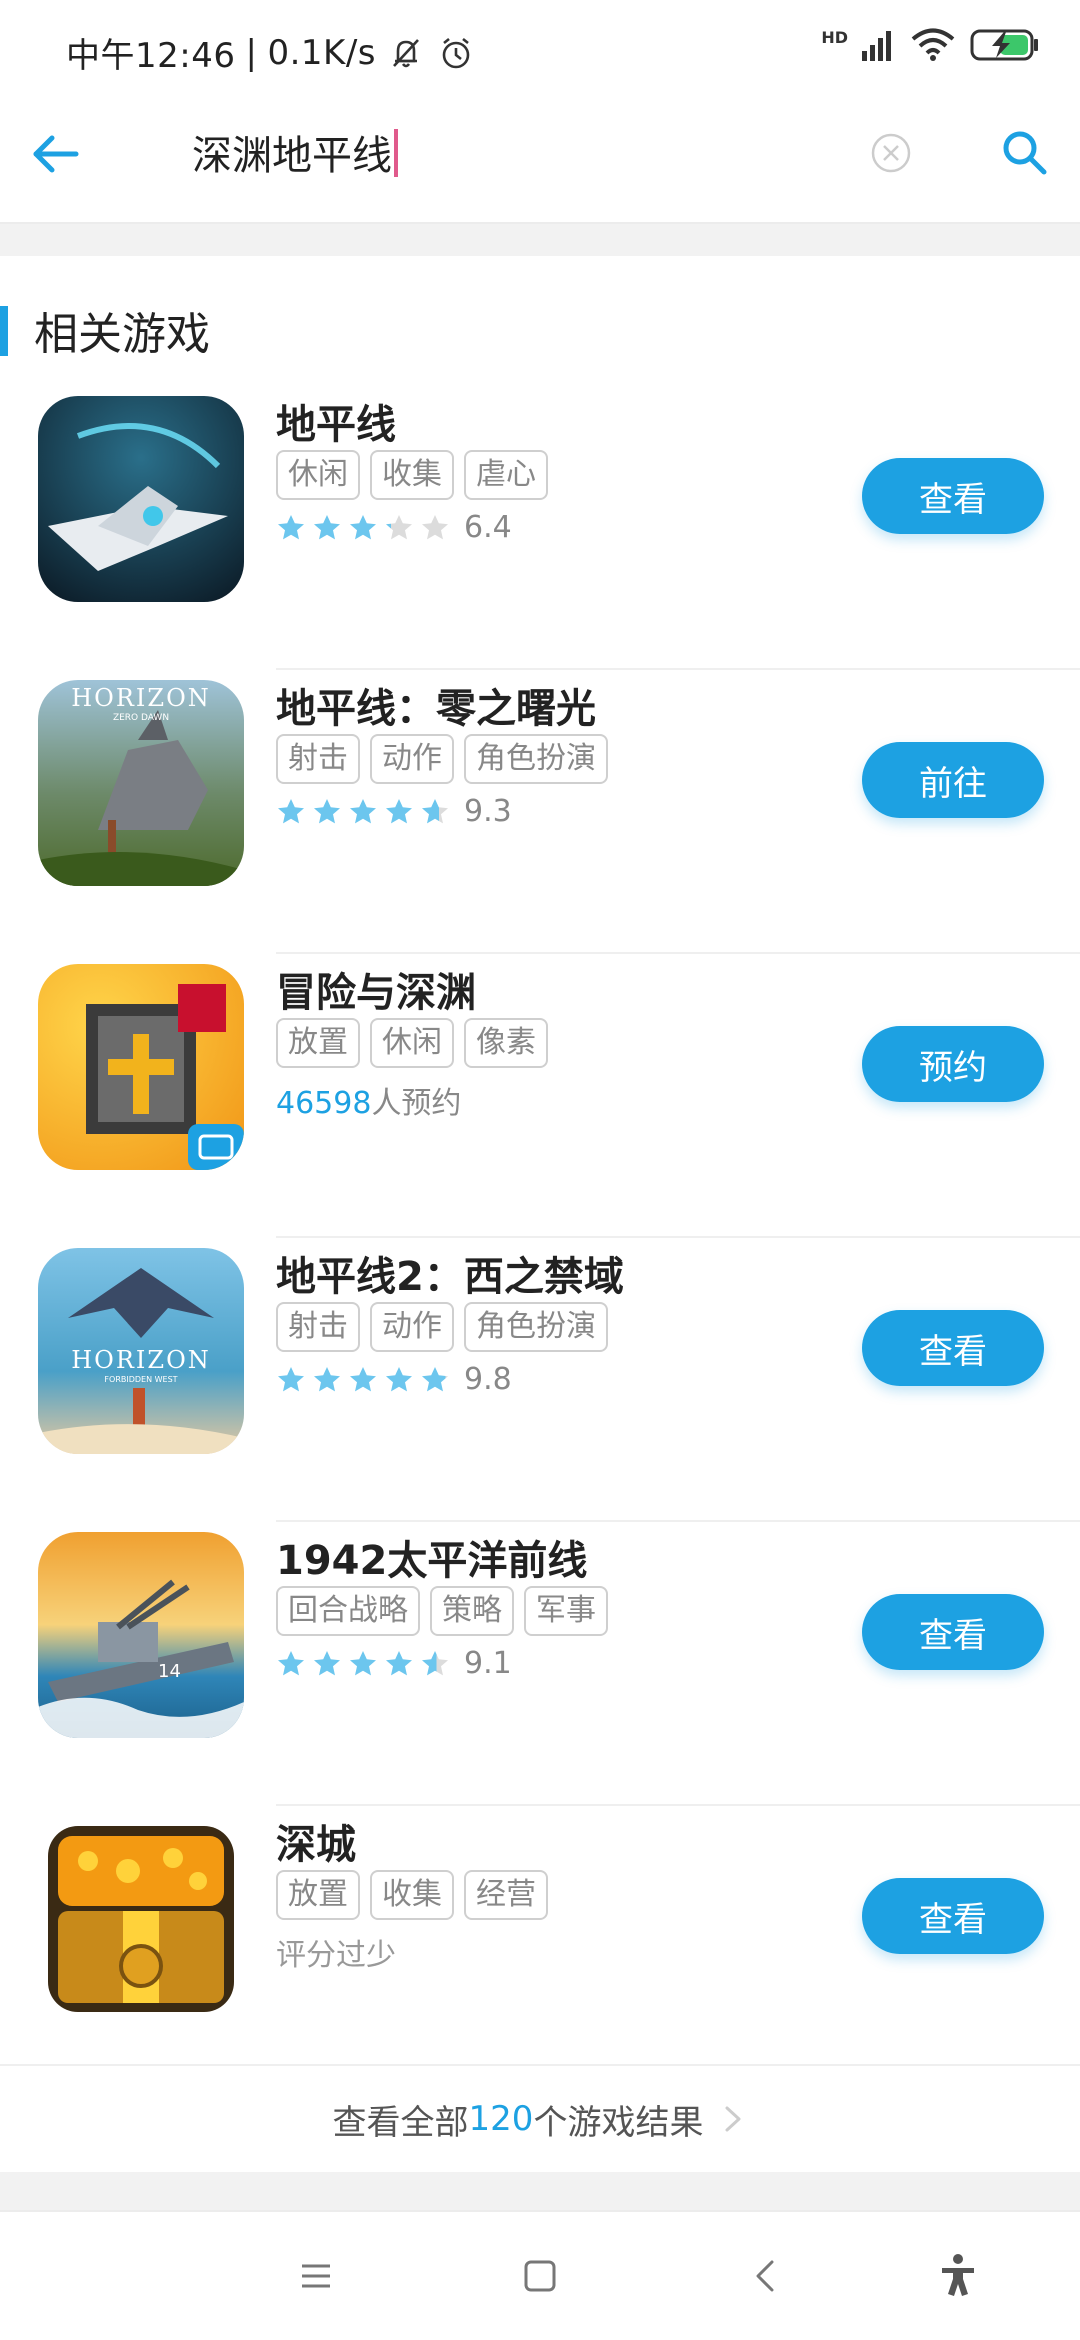 The image size is (1080, 2340). What do you see at coordinates (406, 52) in the screenshot?
I see `mute-bell-icon` at bounding box center [406, 52].